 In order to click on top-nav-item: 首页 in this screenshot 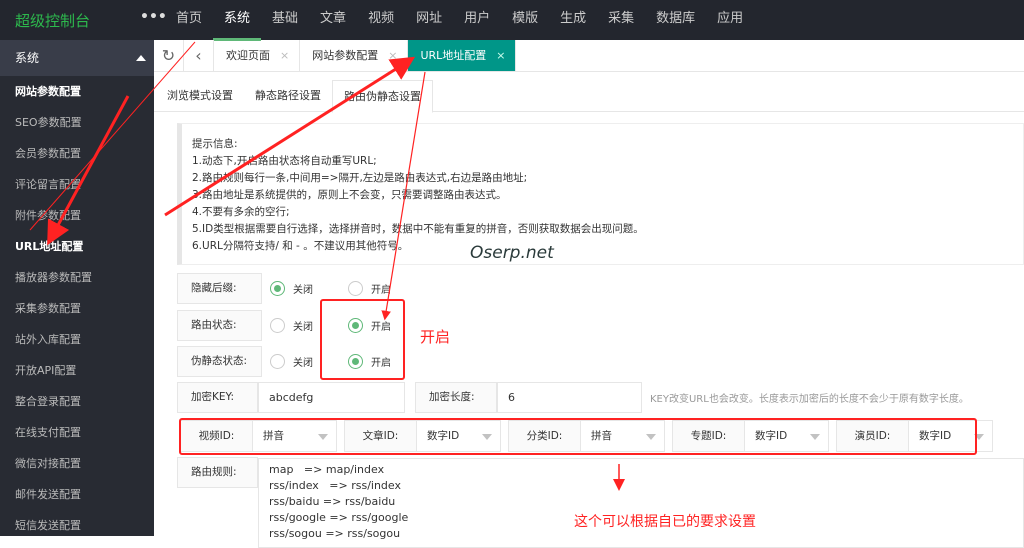, I will do `click(189, 20)`.